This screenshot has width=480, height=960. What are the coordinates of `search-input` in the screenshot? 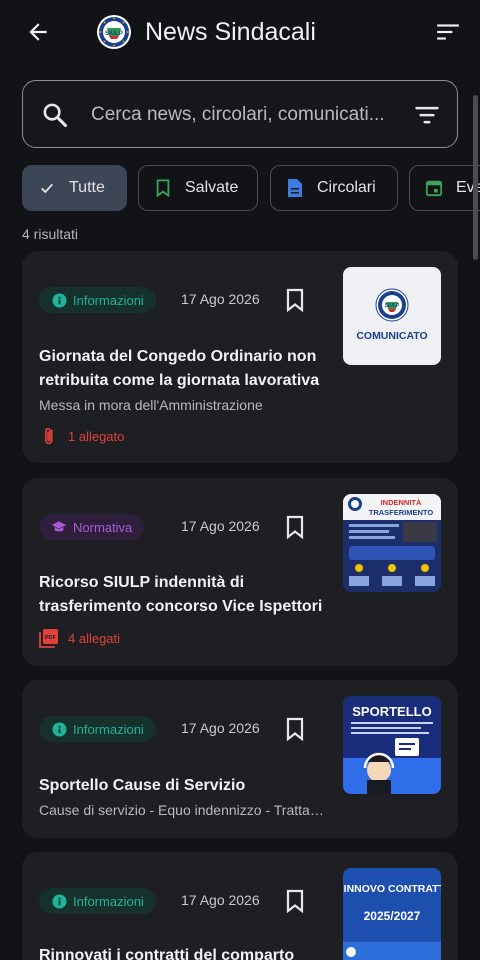 It's located at (241, 115).